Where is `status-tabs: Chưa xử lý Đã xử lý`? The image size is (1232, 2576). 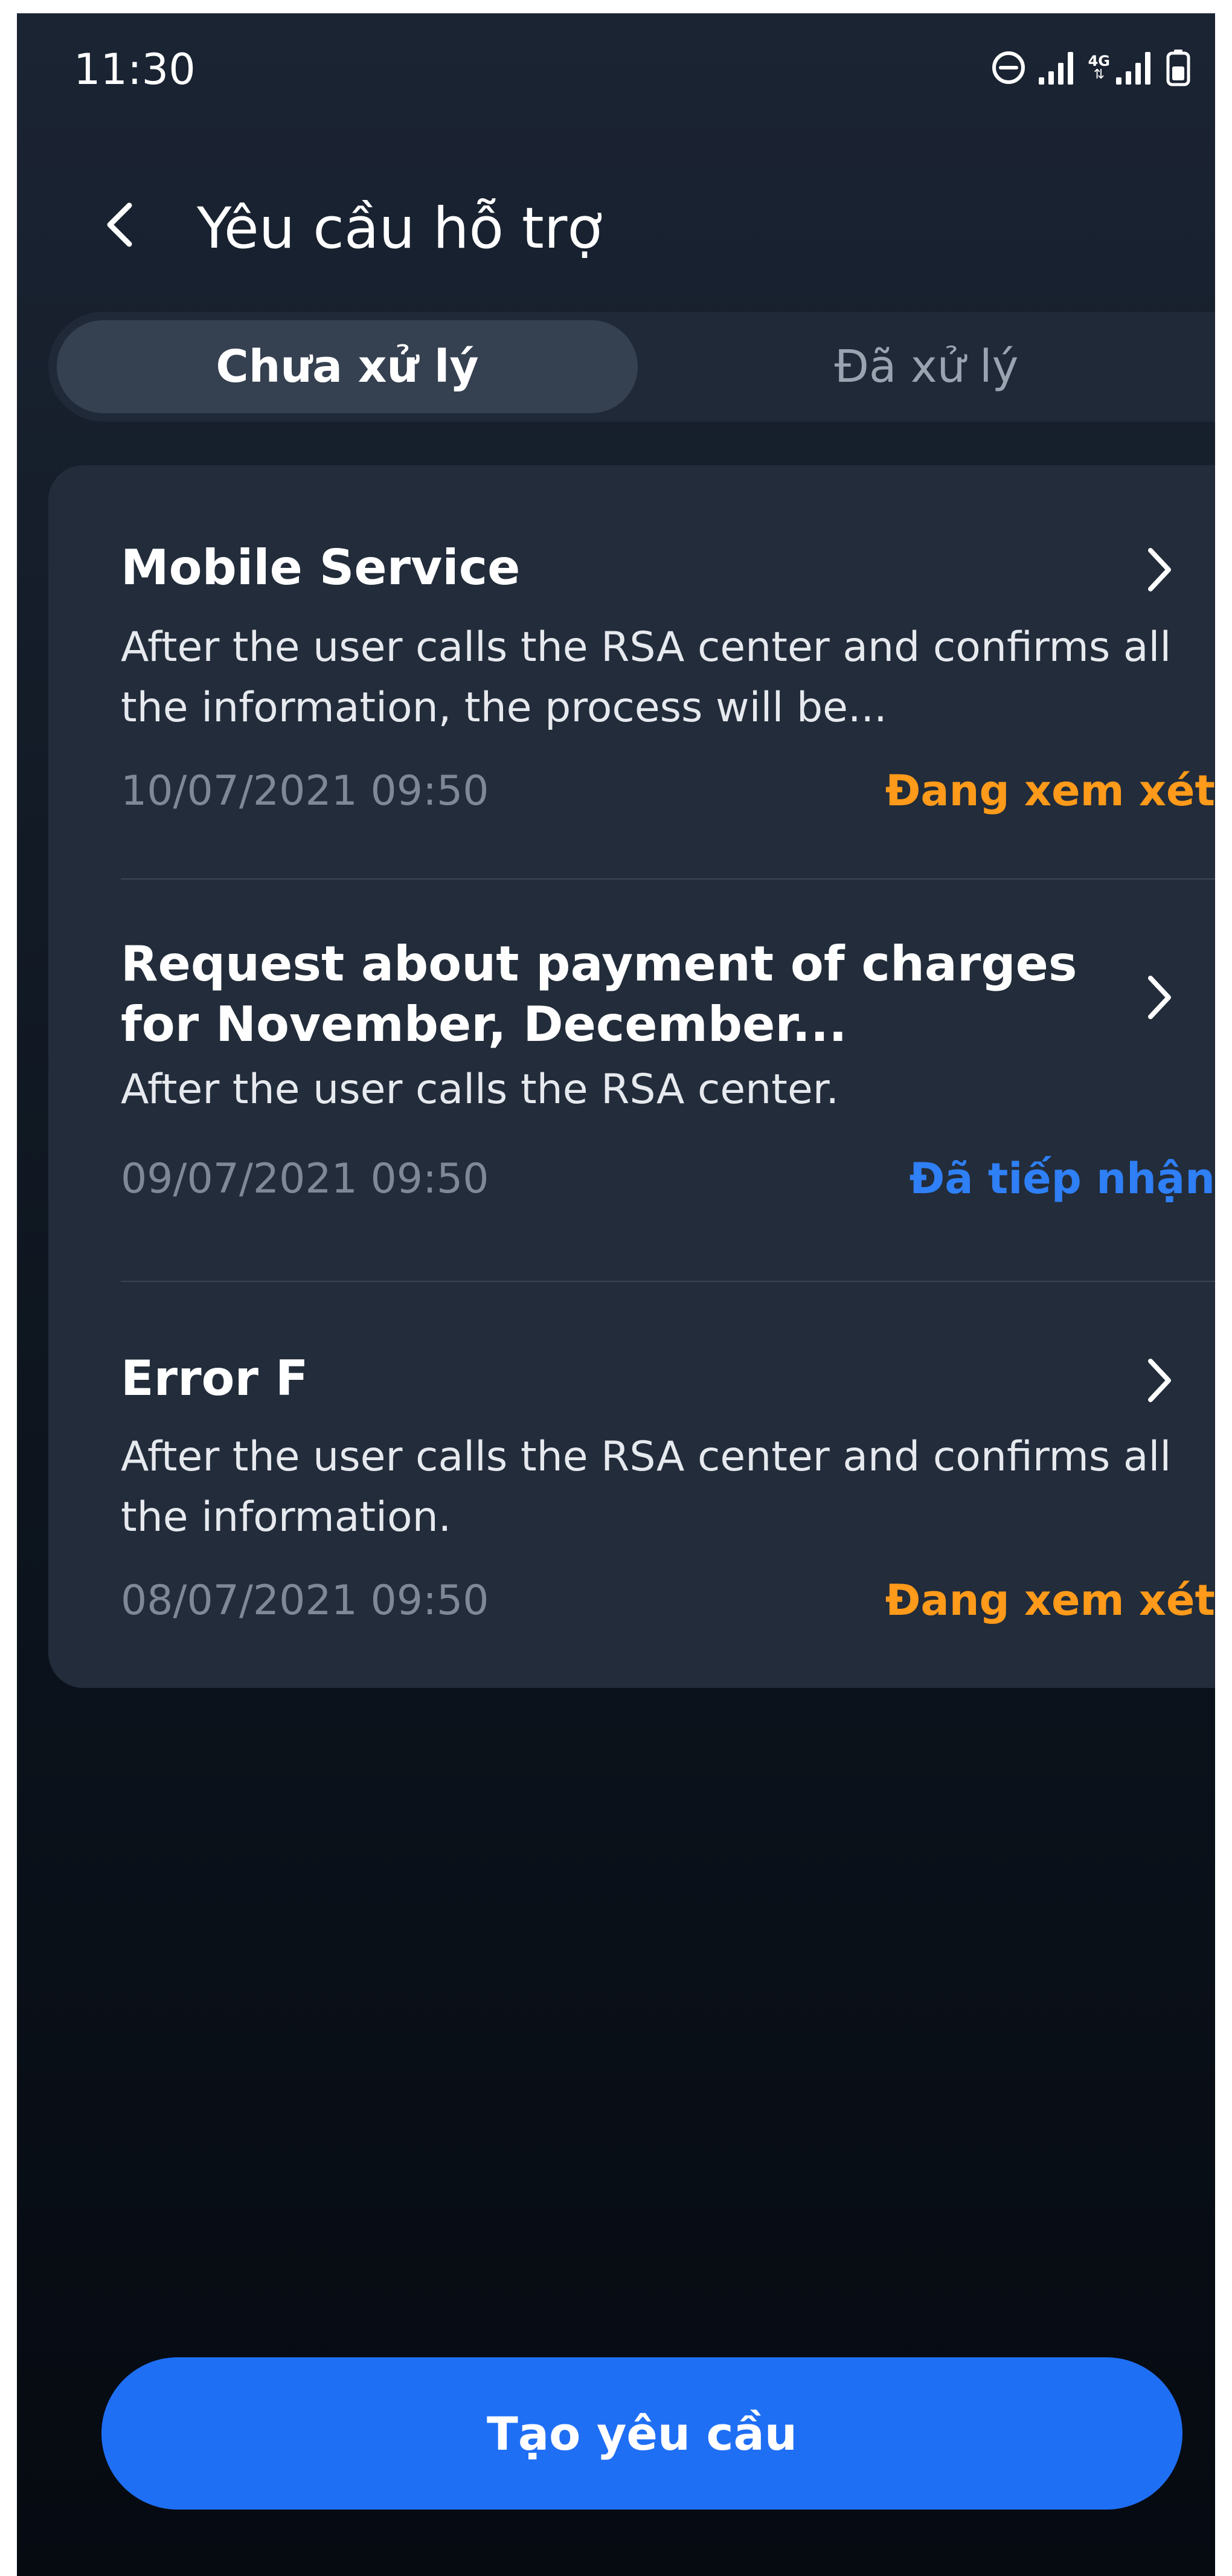 status-tabs: Chưa xử lý Đã xử lý is located at coordinates (631, 367).